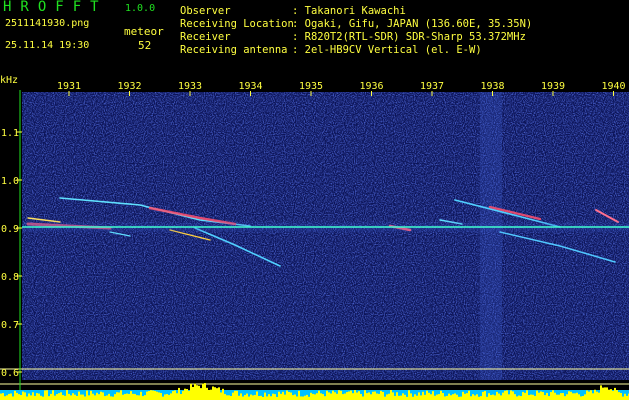 The width and height of the screenshot is (629, 400). Describe the element at coordinates (11, 253) in the screenshot. I see `y-axis: 1.1 1.0 0.9 0.8 0.7 0.6` at that location.